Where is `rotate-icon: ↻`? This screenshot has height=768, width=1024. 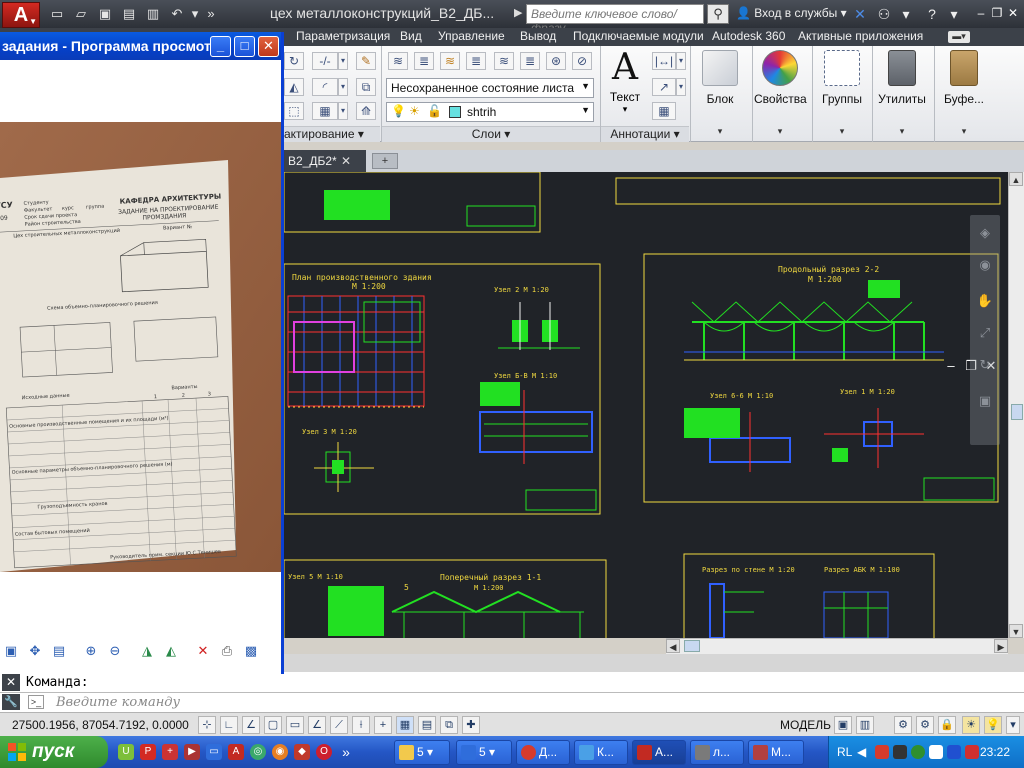
rotate-icon: ↻ is located at coordinates (294, 61).